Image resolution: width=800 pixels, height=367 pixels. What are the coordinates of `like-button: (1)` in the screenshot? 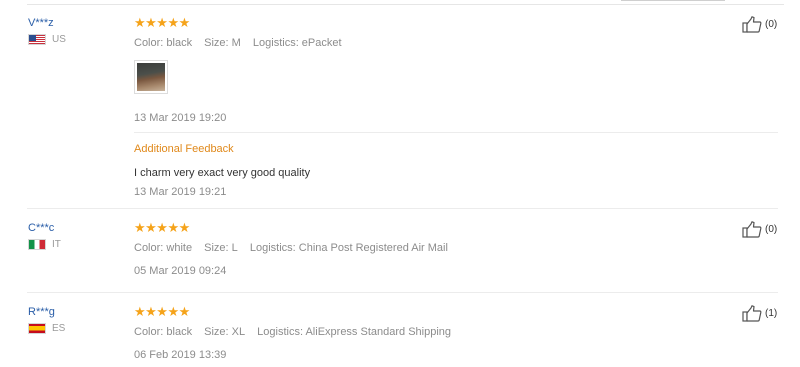 It's located at (759, 313).